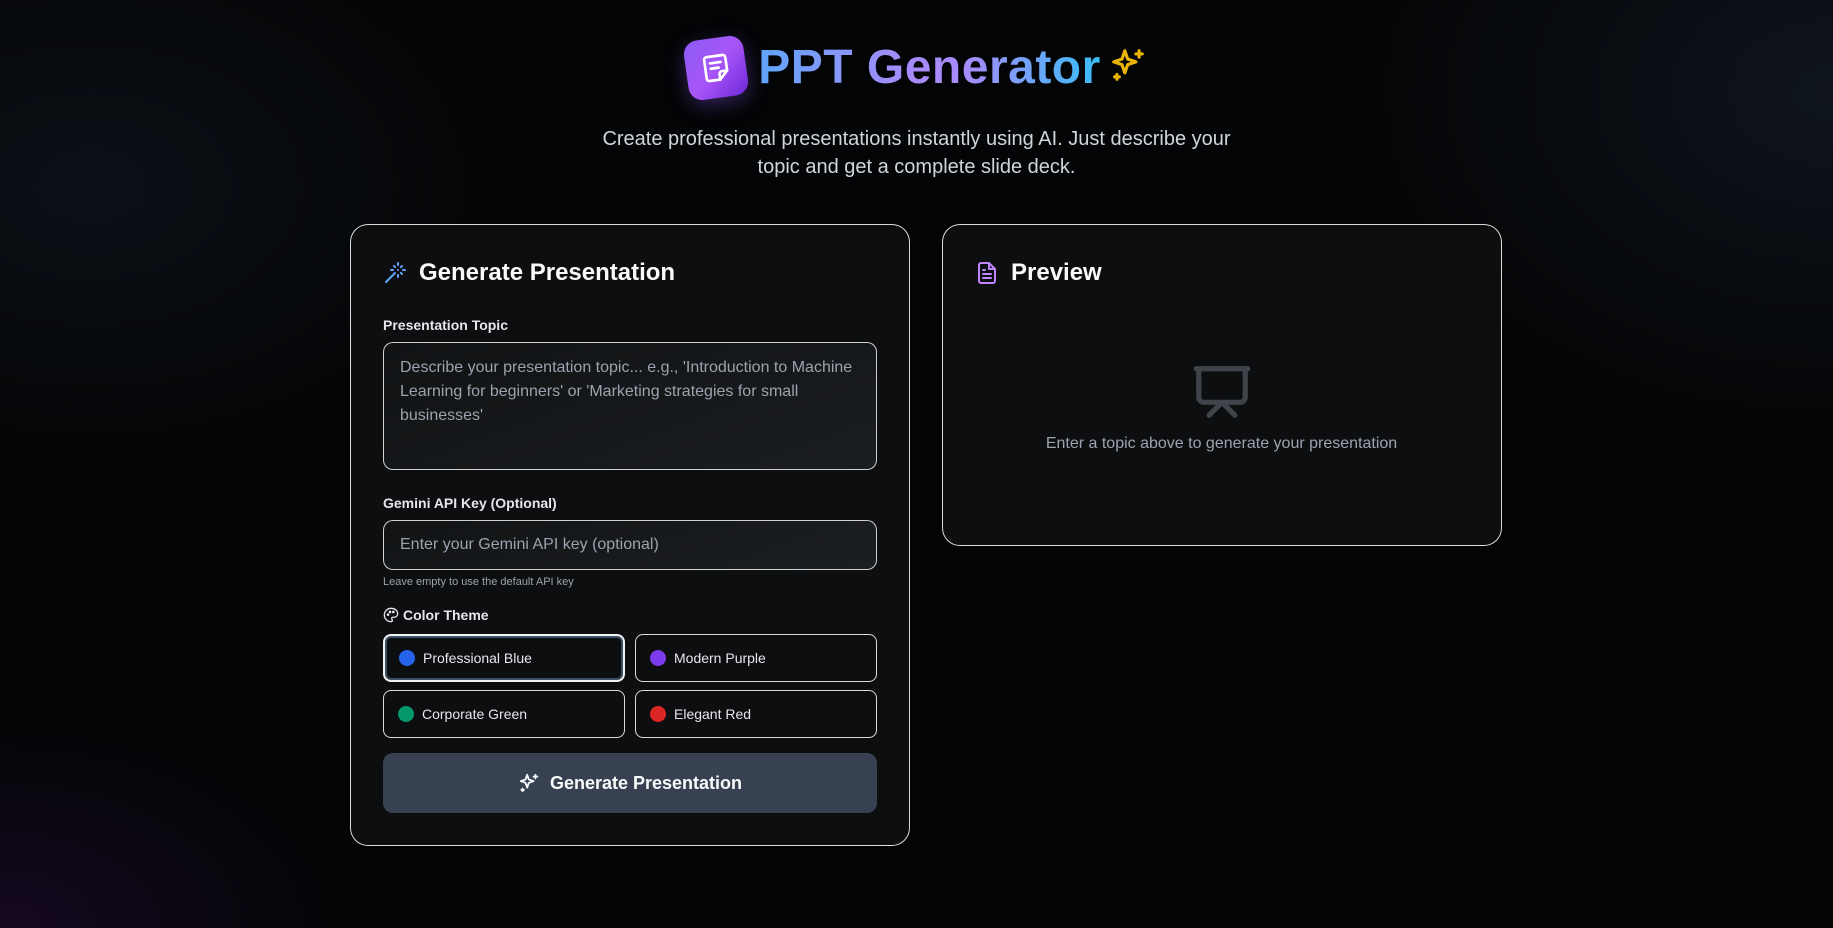 The image size is (1833, 928). I want to click on generate-button-label: Generate Presentation, so click(646, 782).